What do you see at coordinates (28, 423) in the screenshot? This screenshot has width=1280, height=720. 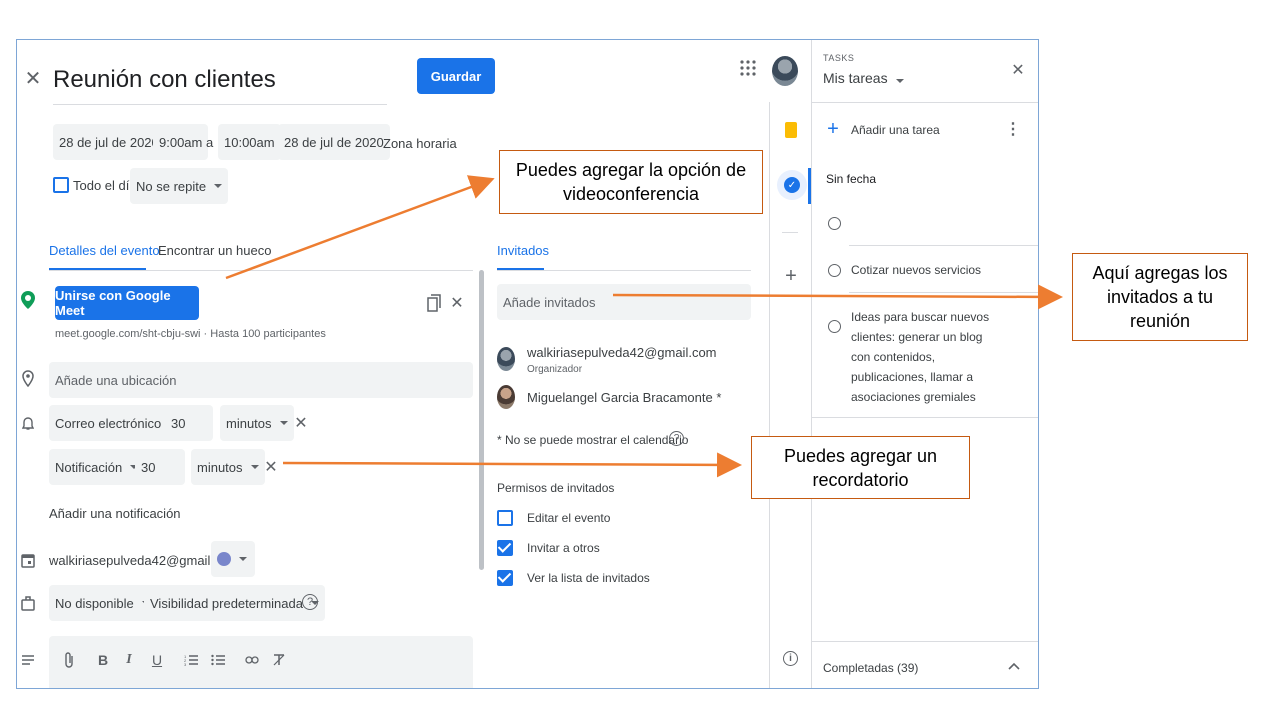 I see `bell-icon` at bounding box center [28, 423].